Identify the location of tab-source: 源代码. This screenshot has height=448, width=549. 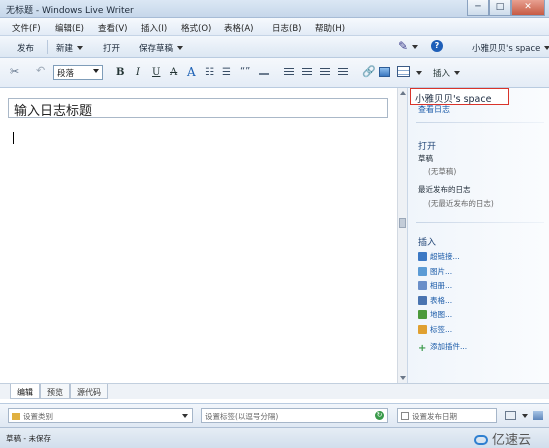
(89, 391).